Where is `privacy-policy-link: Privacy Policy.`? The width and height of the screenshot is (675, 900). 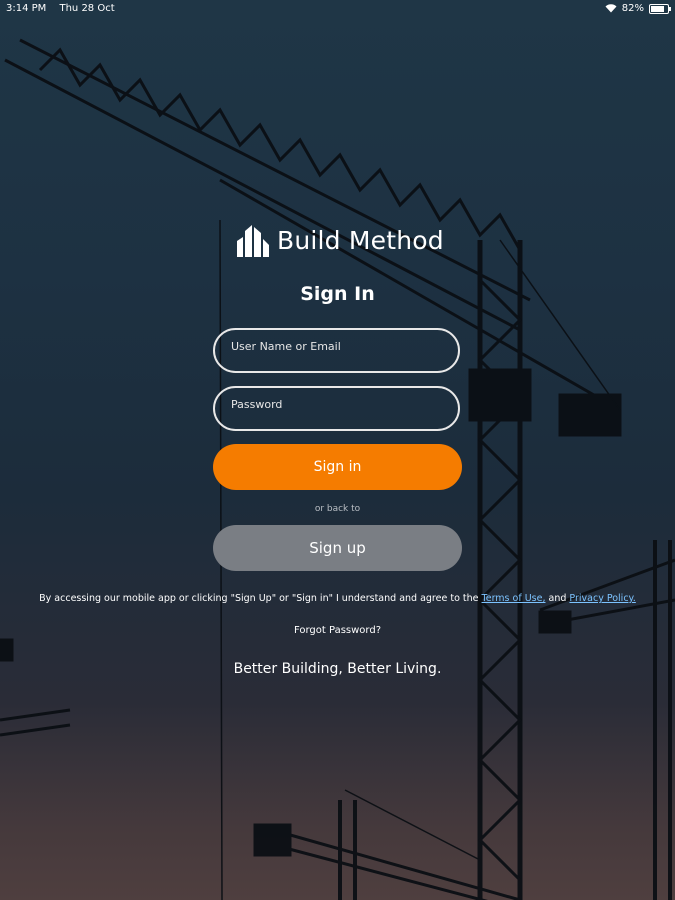
privacy-policy-link: Privacy Policy. is located at coordinates (602, 598).